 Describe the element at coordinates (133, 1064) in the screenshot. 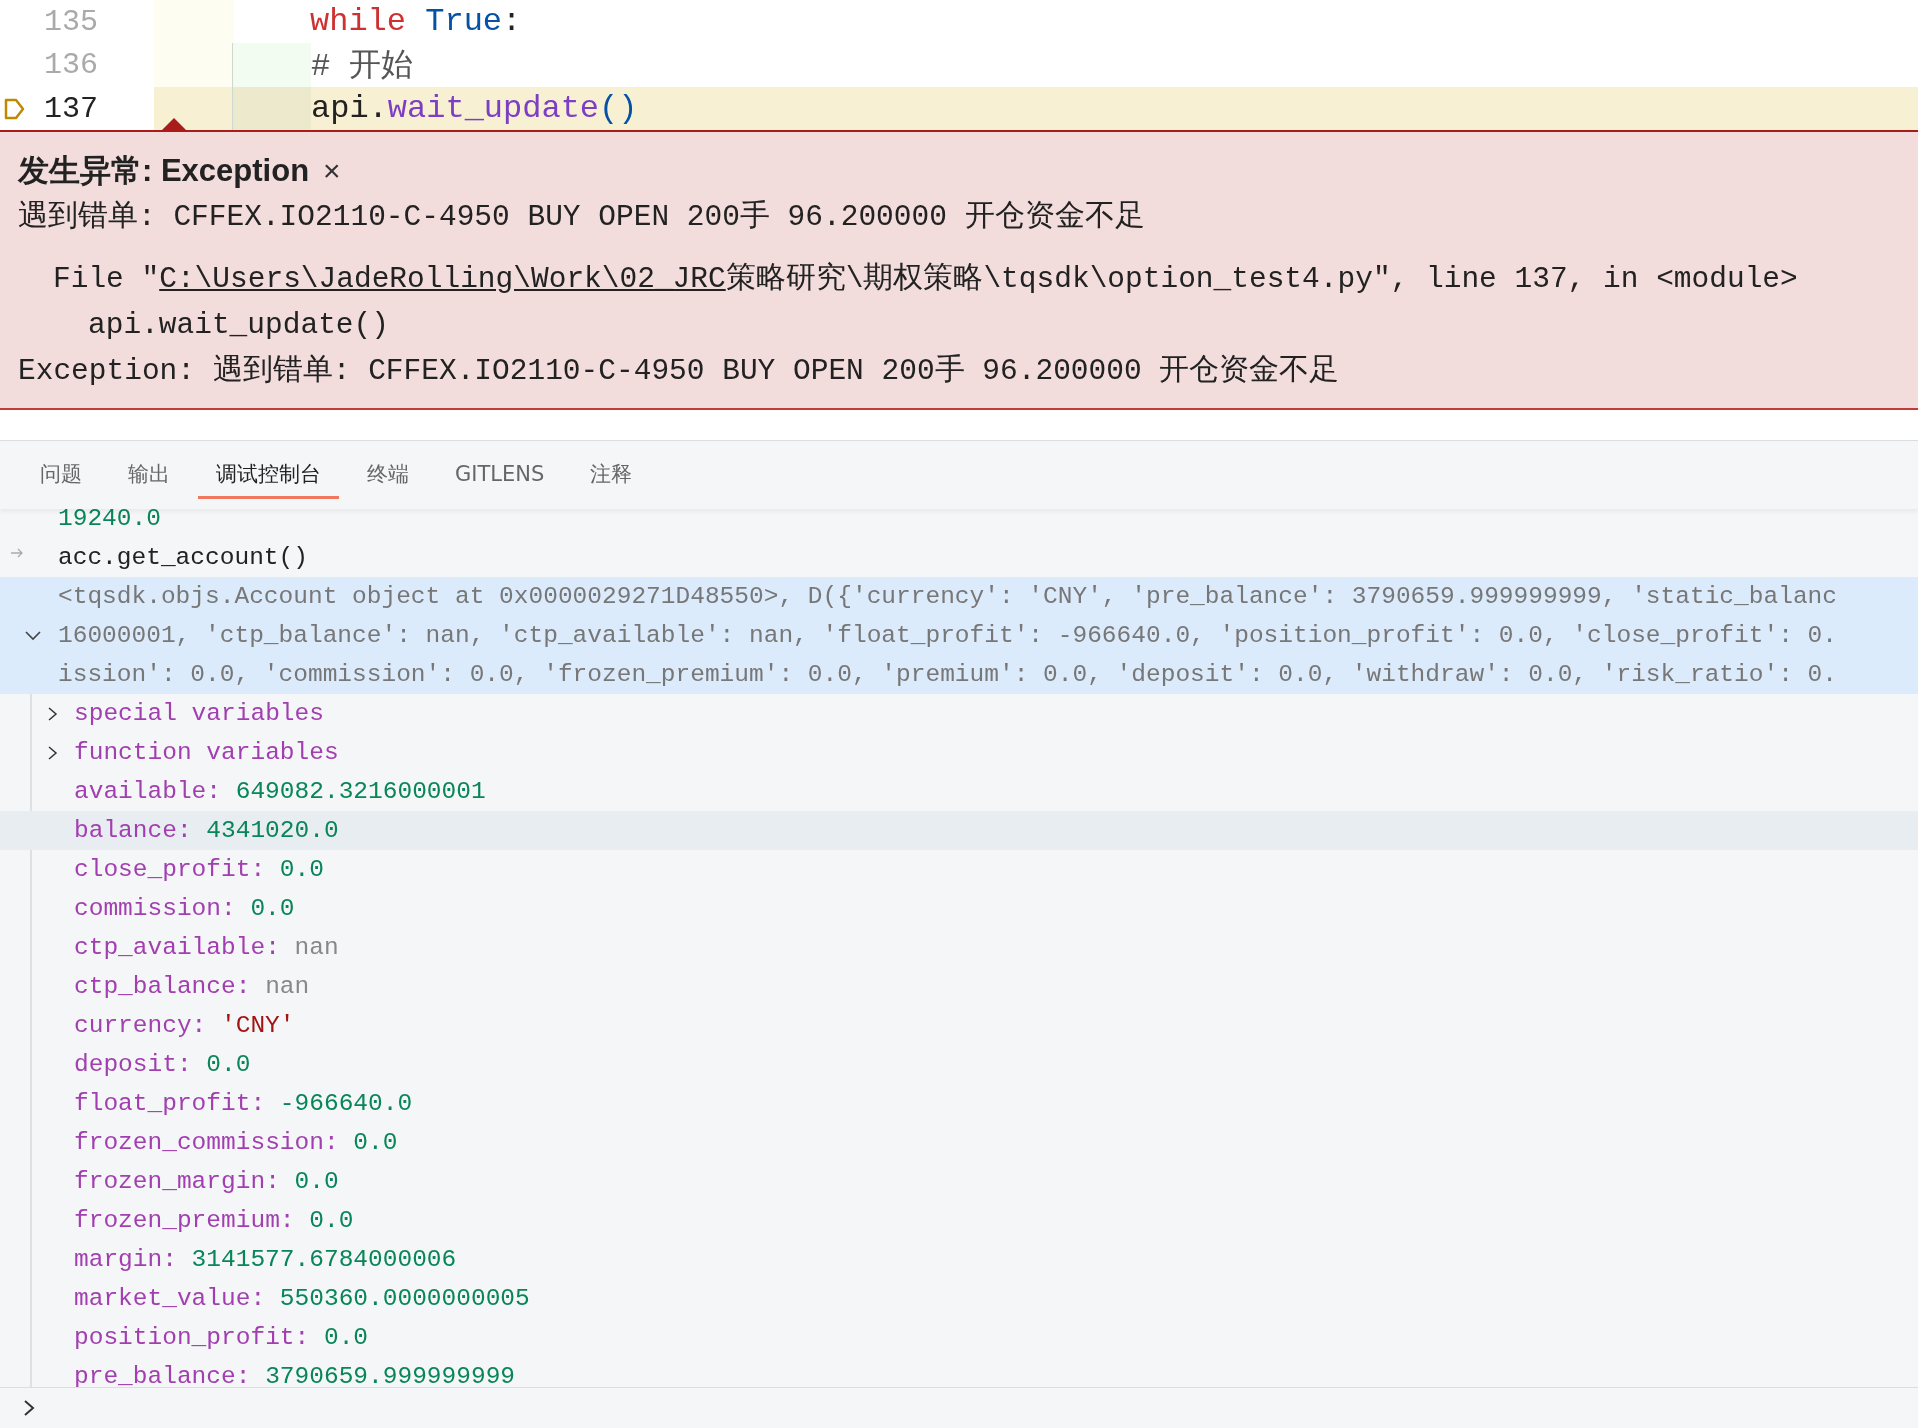

I see `variable-name: deposit:` at that location.